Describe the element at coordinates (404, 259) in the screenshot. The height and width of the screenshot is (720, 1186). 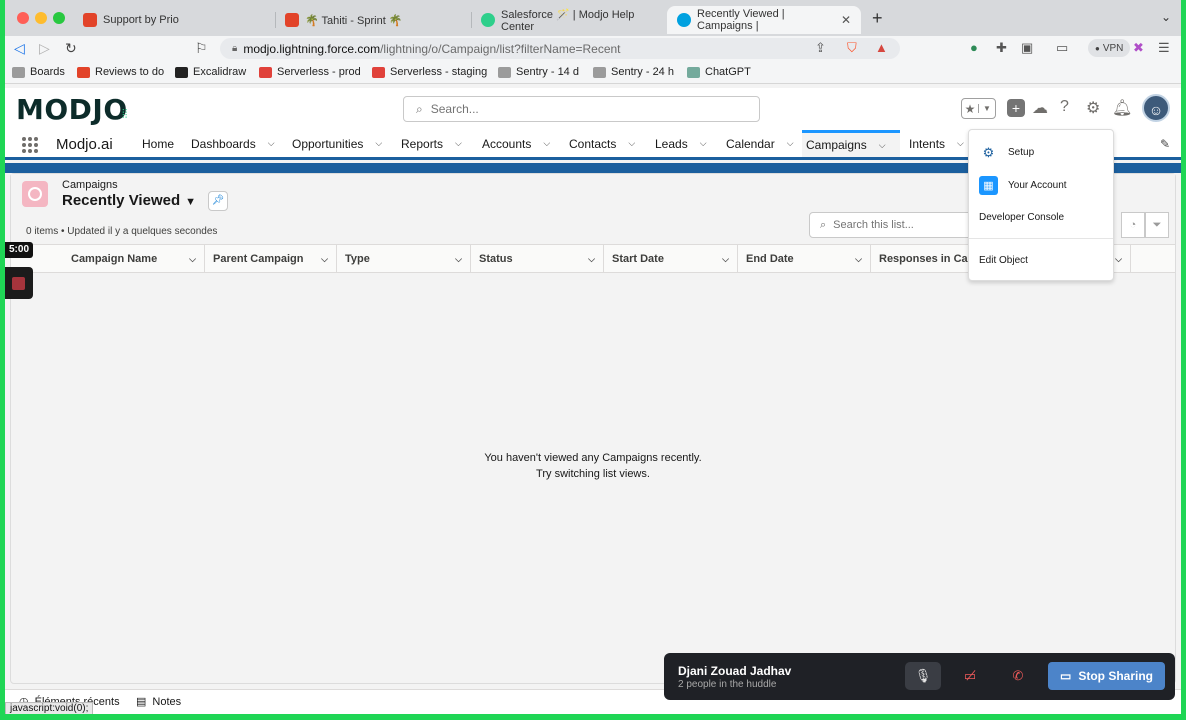
I see `column-header: Type ⌵` at that location.